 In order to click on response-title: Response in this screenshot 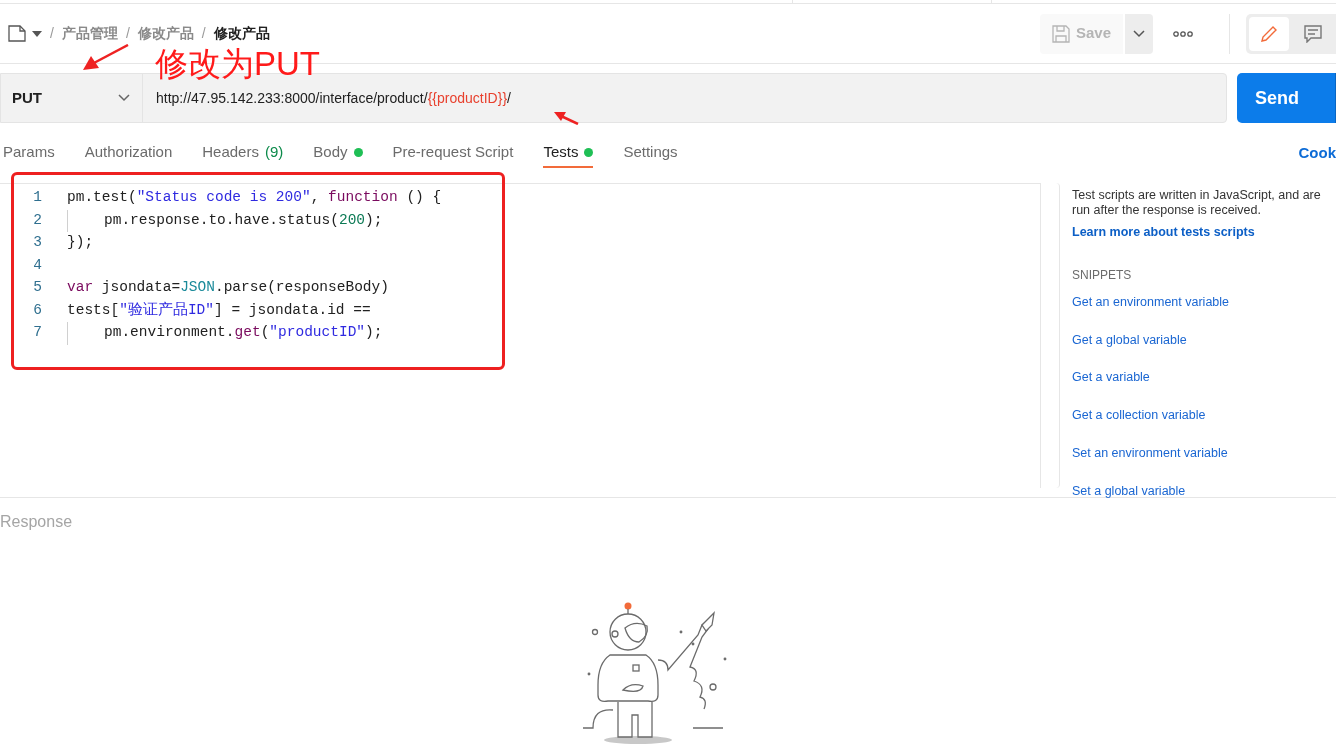, I will do `click(37, 522)`.